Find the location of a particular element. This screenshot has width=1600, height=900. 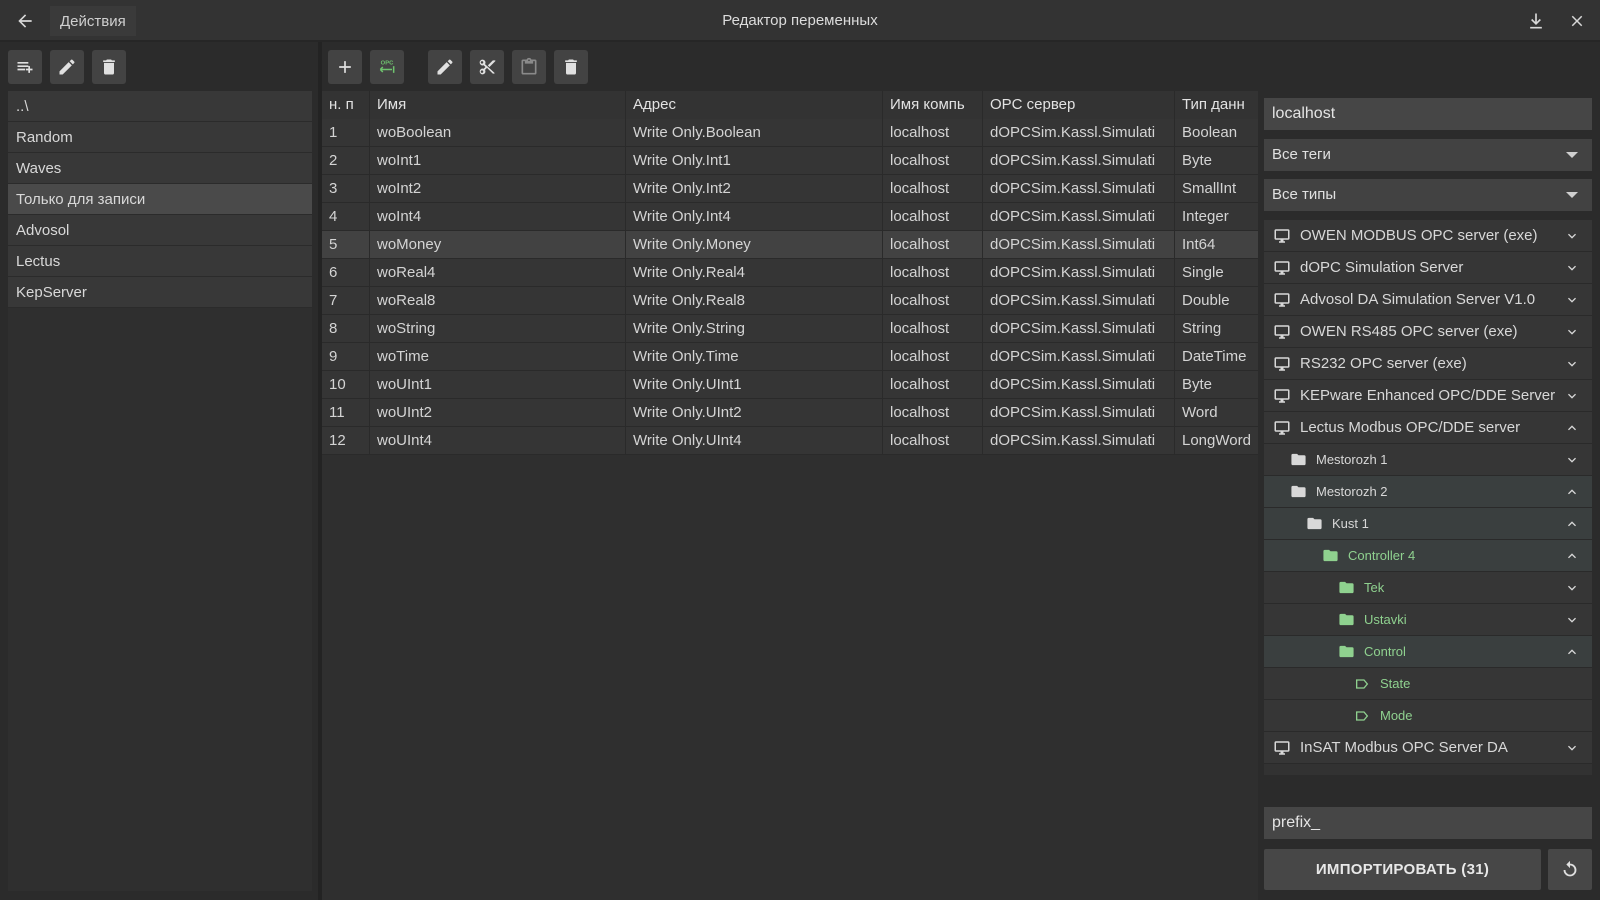

tree-tag-node: Mode is located at coordinates (1428, 716).